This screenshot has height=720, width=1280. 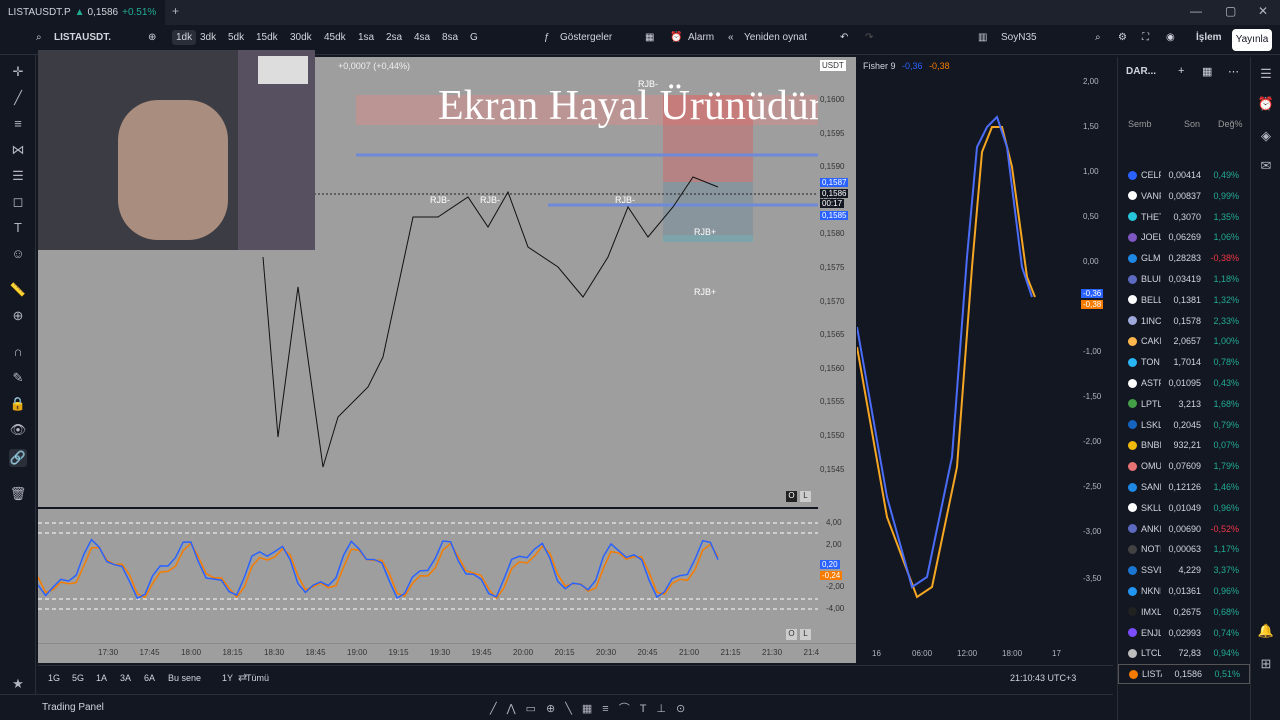 I want to click on fib-icon: ≡, so click(x=18, y=124).